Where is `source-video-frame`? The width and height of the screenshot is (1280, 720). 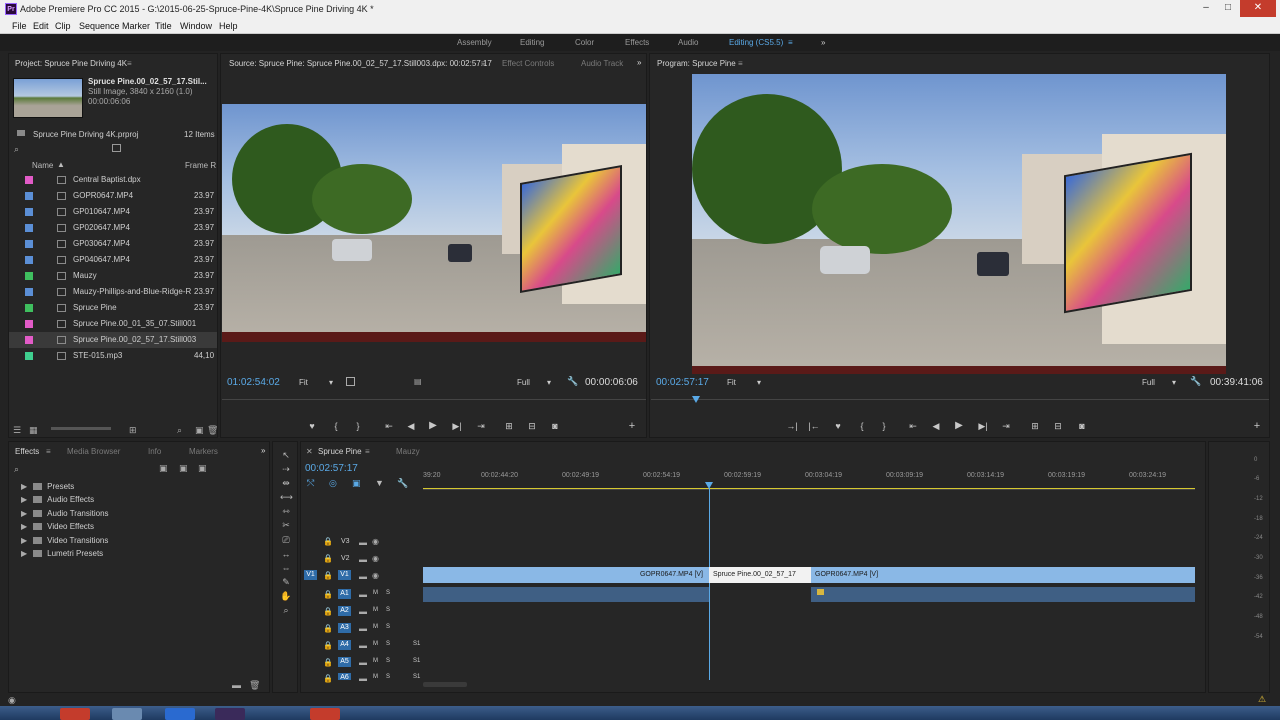
source-video-frame is located at coordinates (434, 223).